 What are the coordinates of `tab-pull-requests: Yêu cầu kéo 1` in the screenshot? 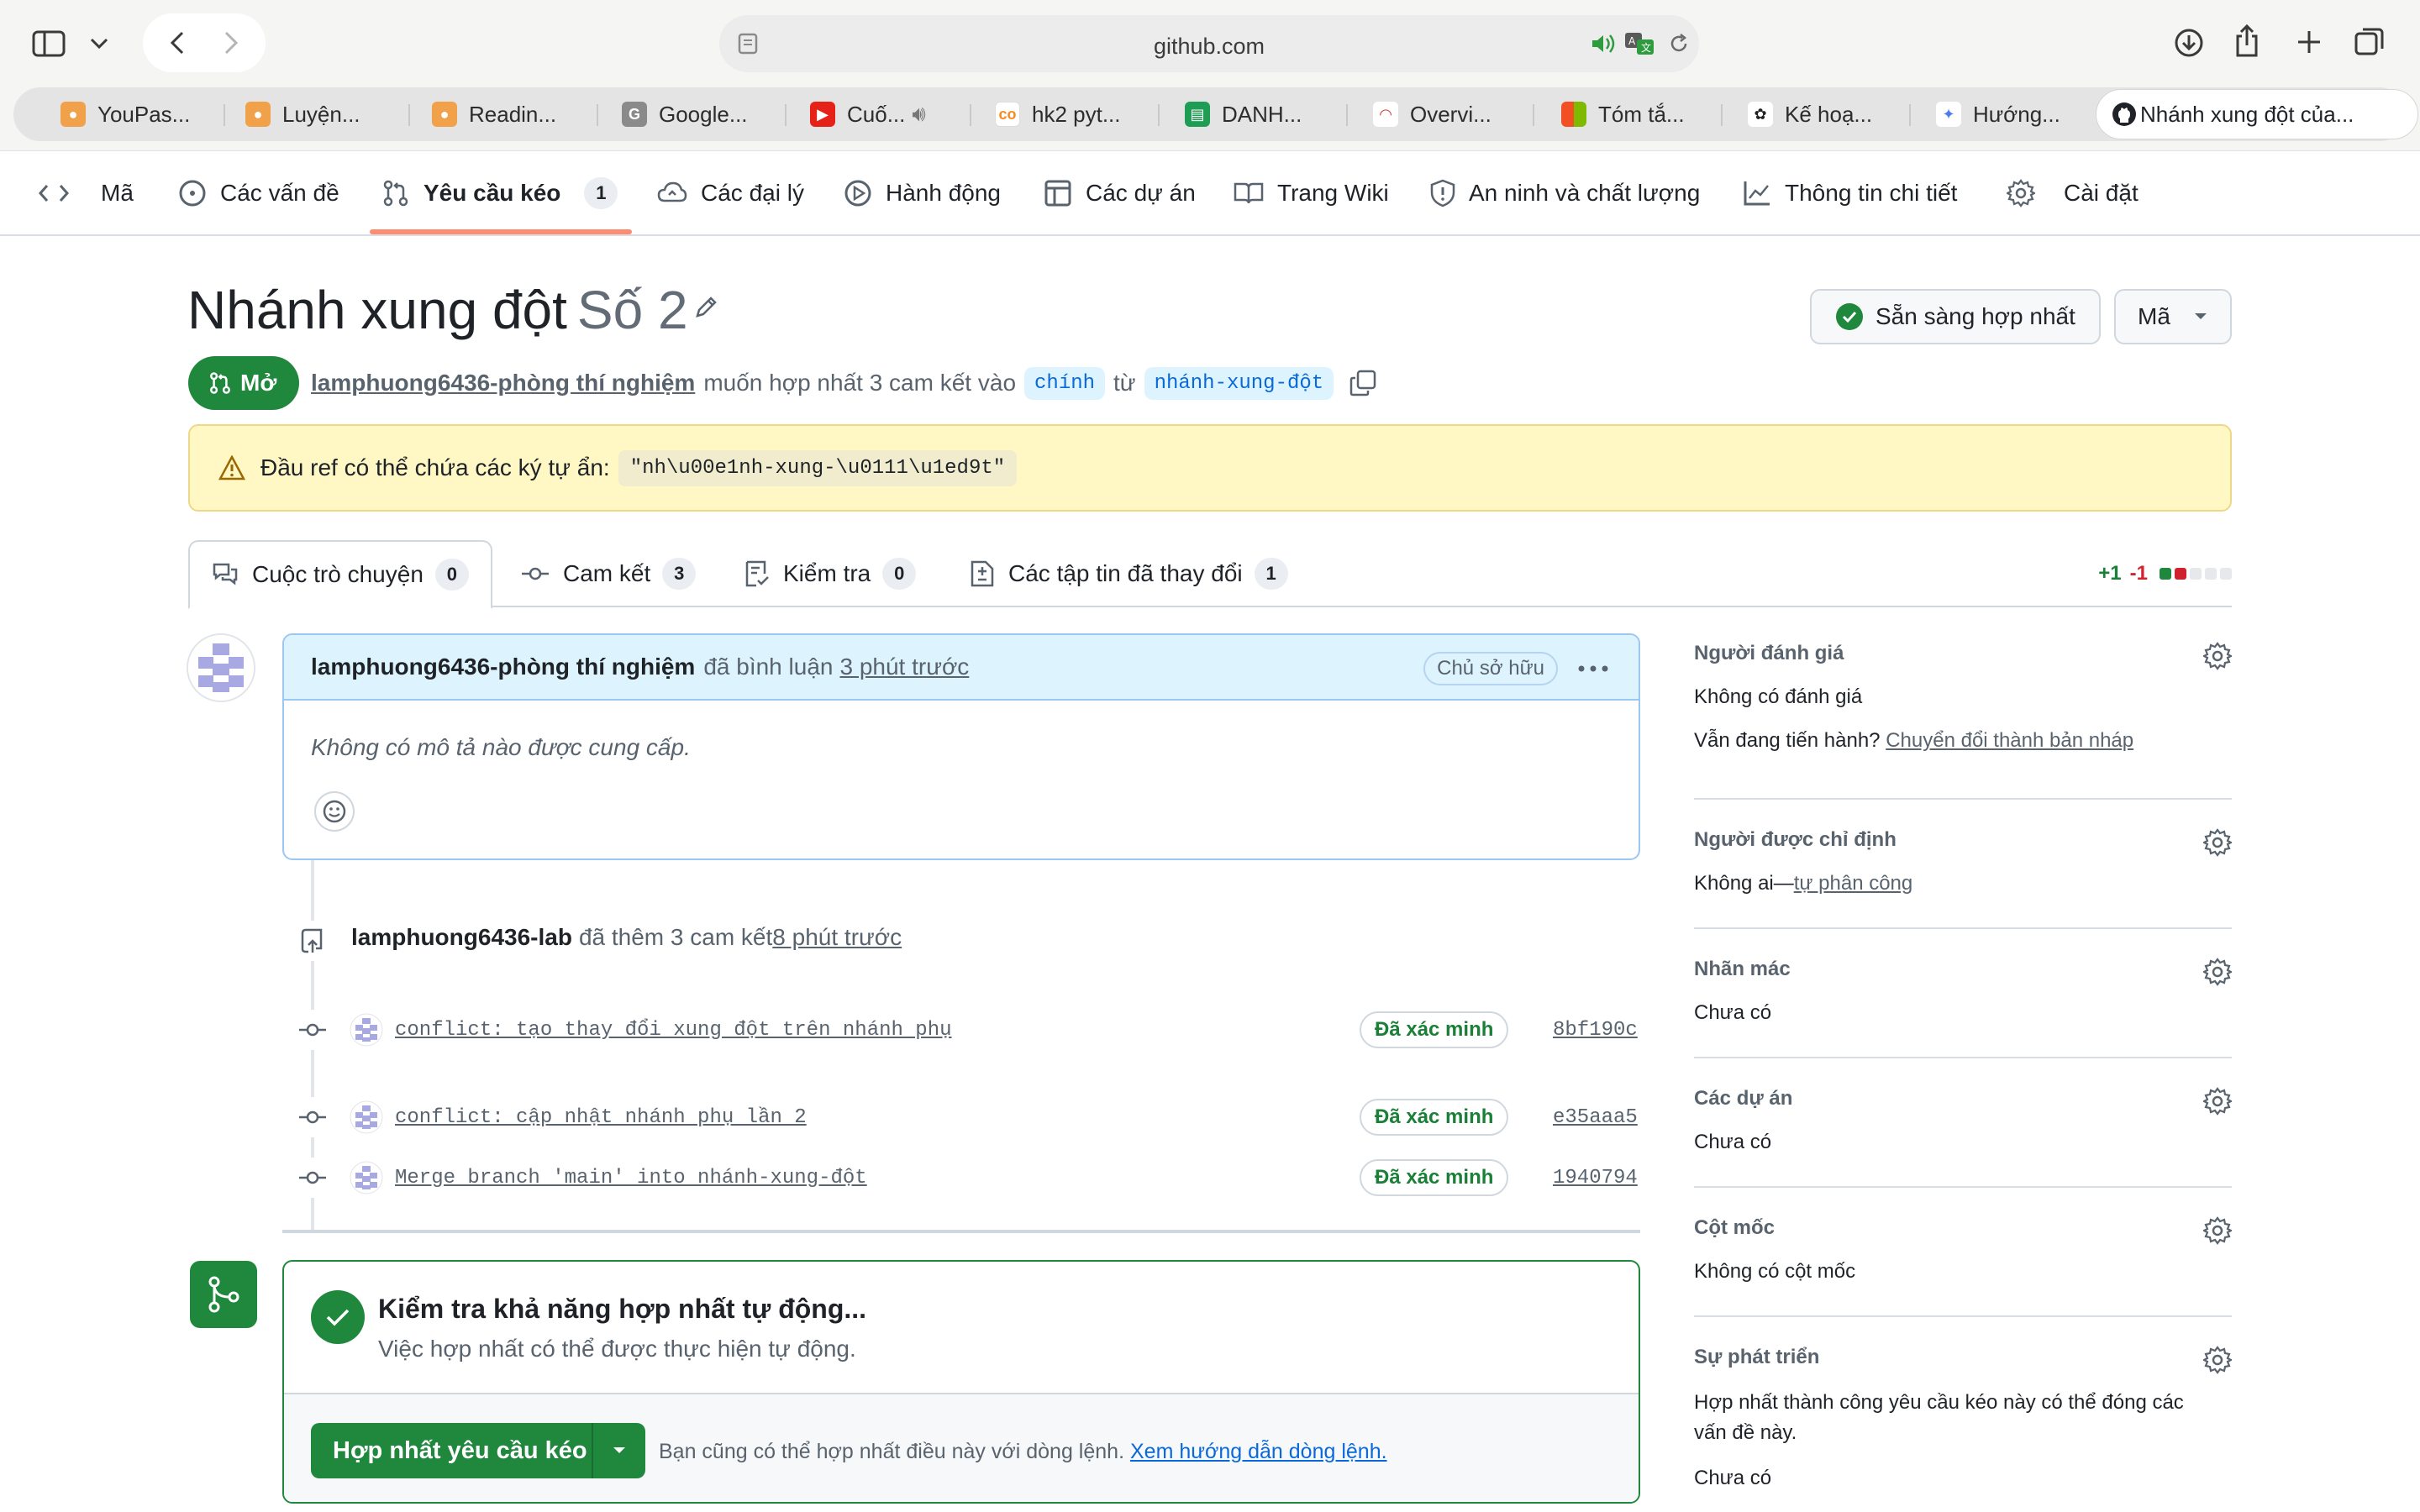 It's located at (499, 193).